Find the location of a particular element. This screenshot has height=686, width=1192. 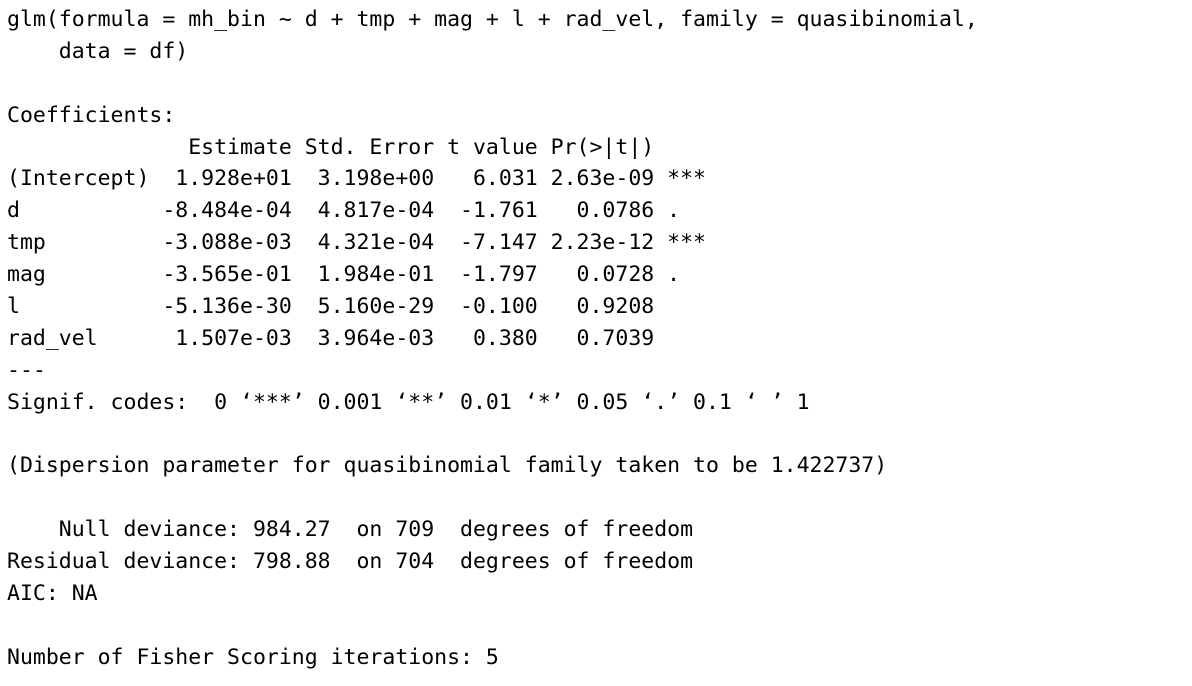

fisher-scoring-line: Number of Fisher Scoring iterations: 5 is located at coordinates (253, 657).